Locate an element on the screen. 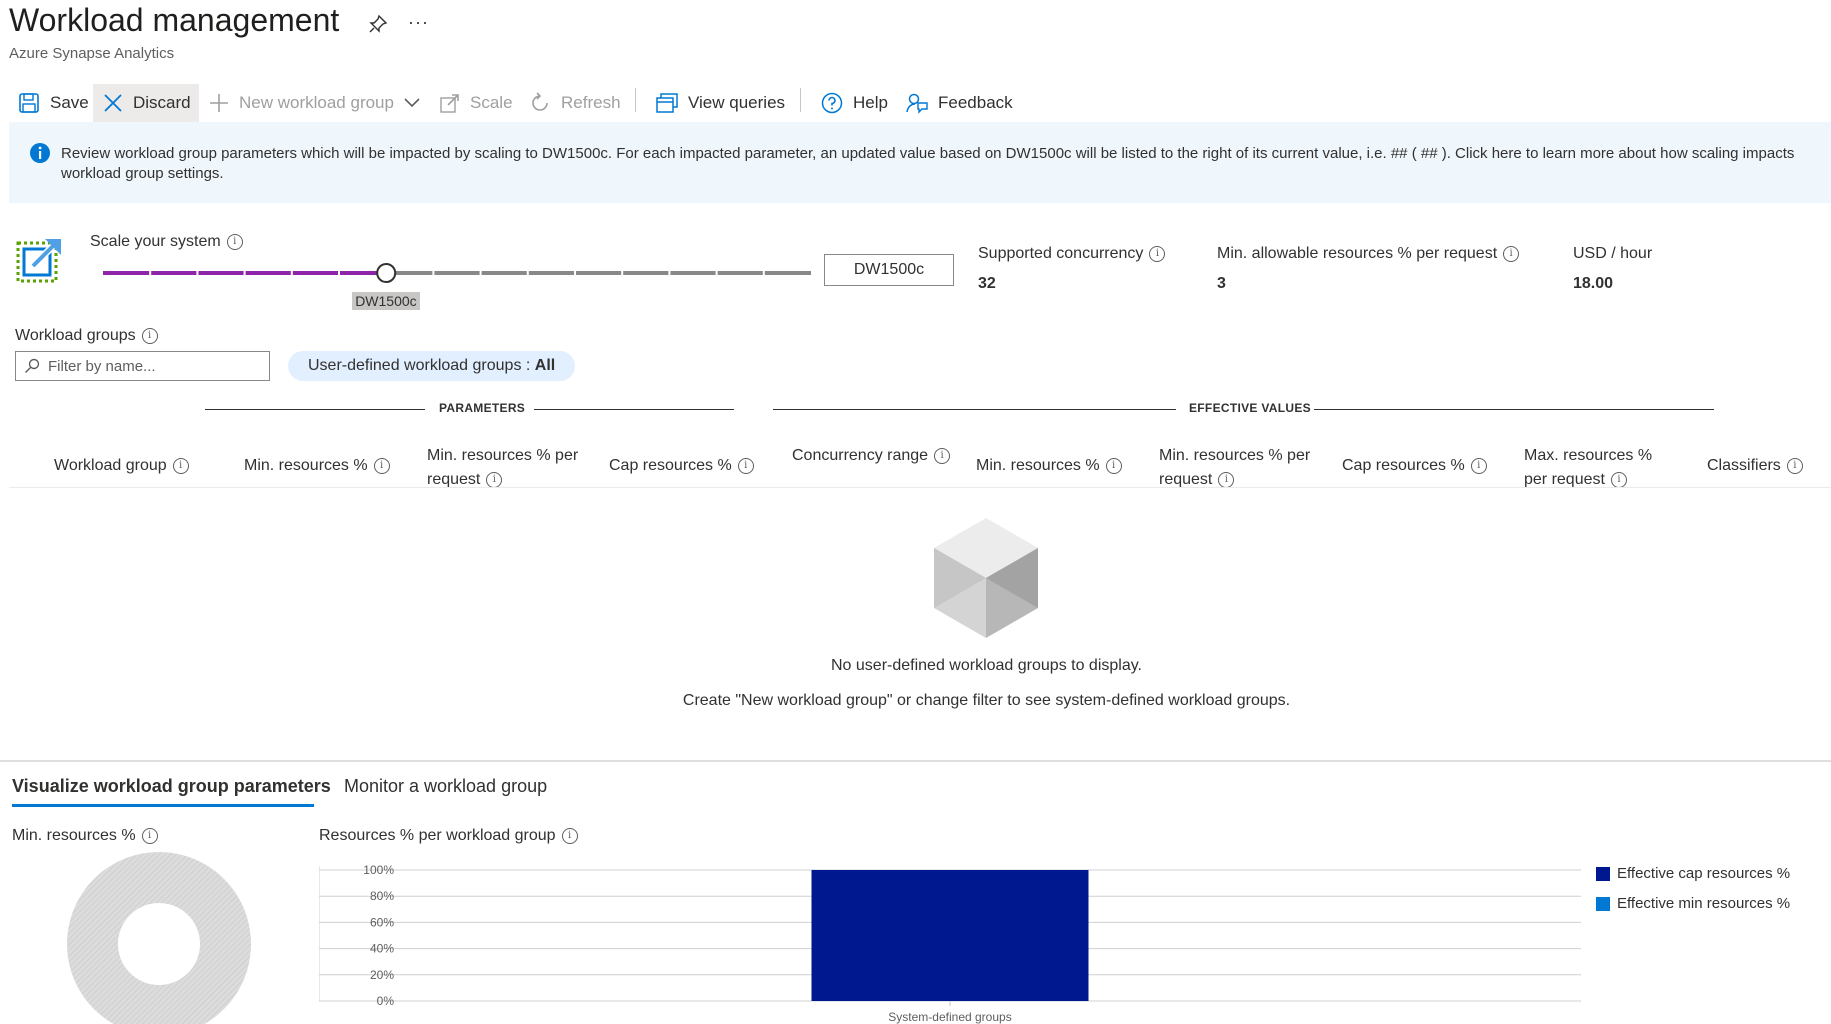 This screenshot has height=1024, width=1831. more-options-icon: ··· is located at coordinates (418, 22).